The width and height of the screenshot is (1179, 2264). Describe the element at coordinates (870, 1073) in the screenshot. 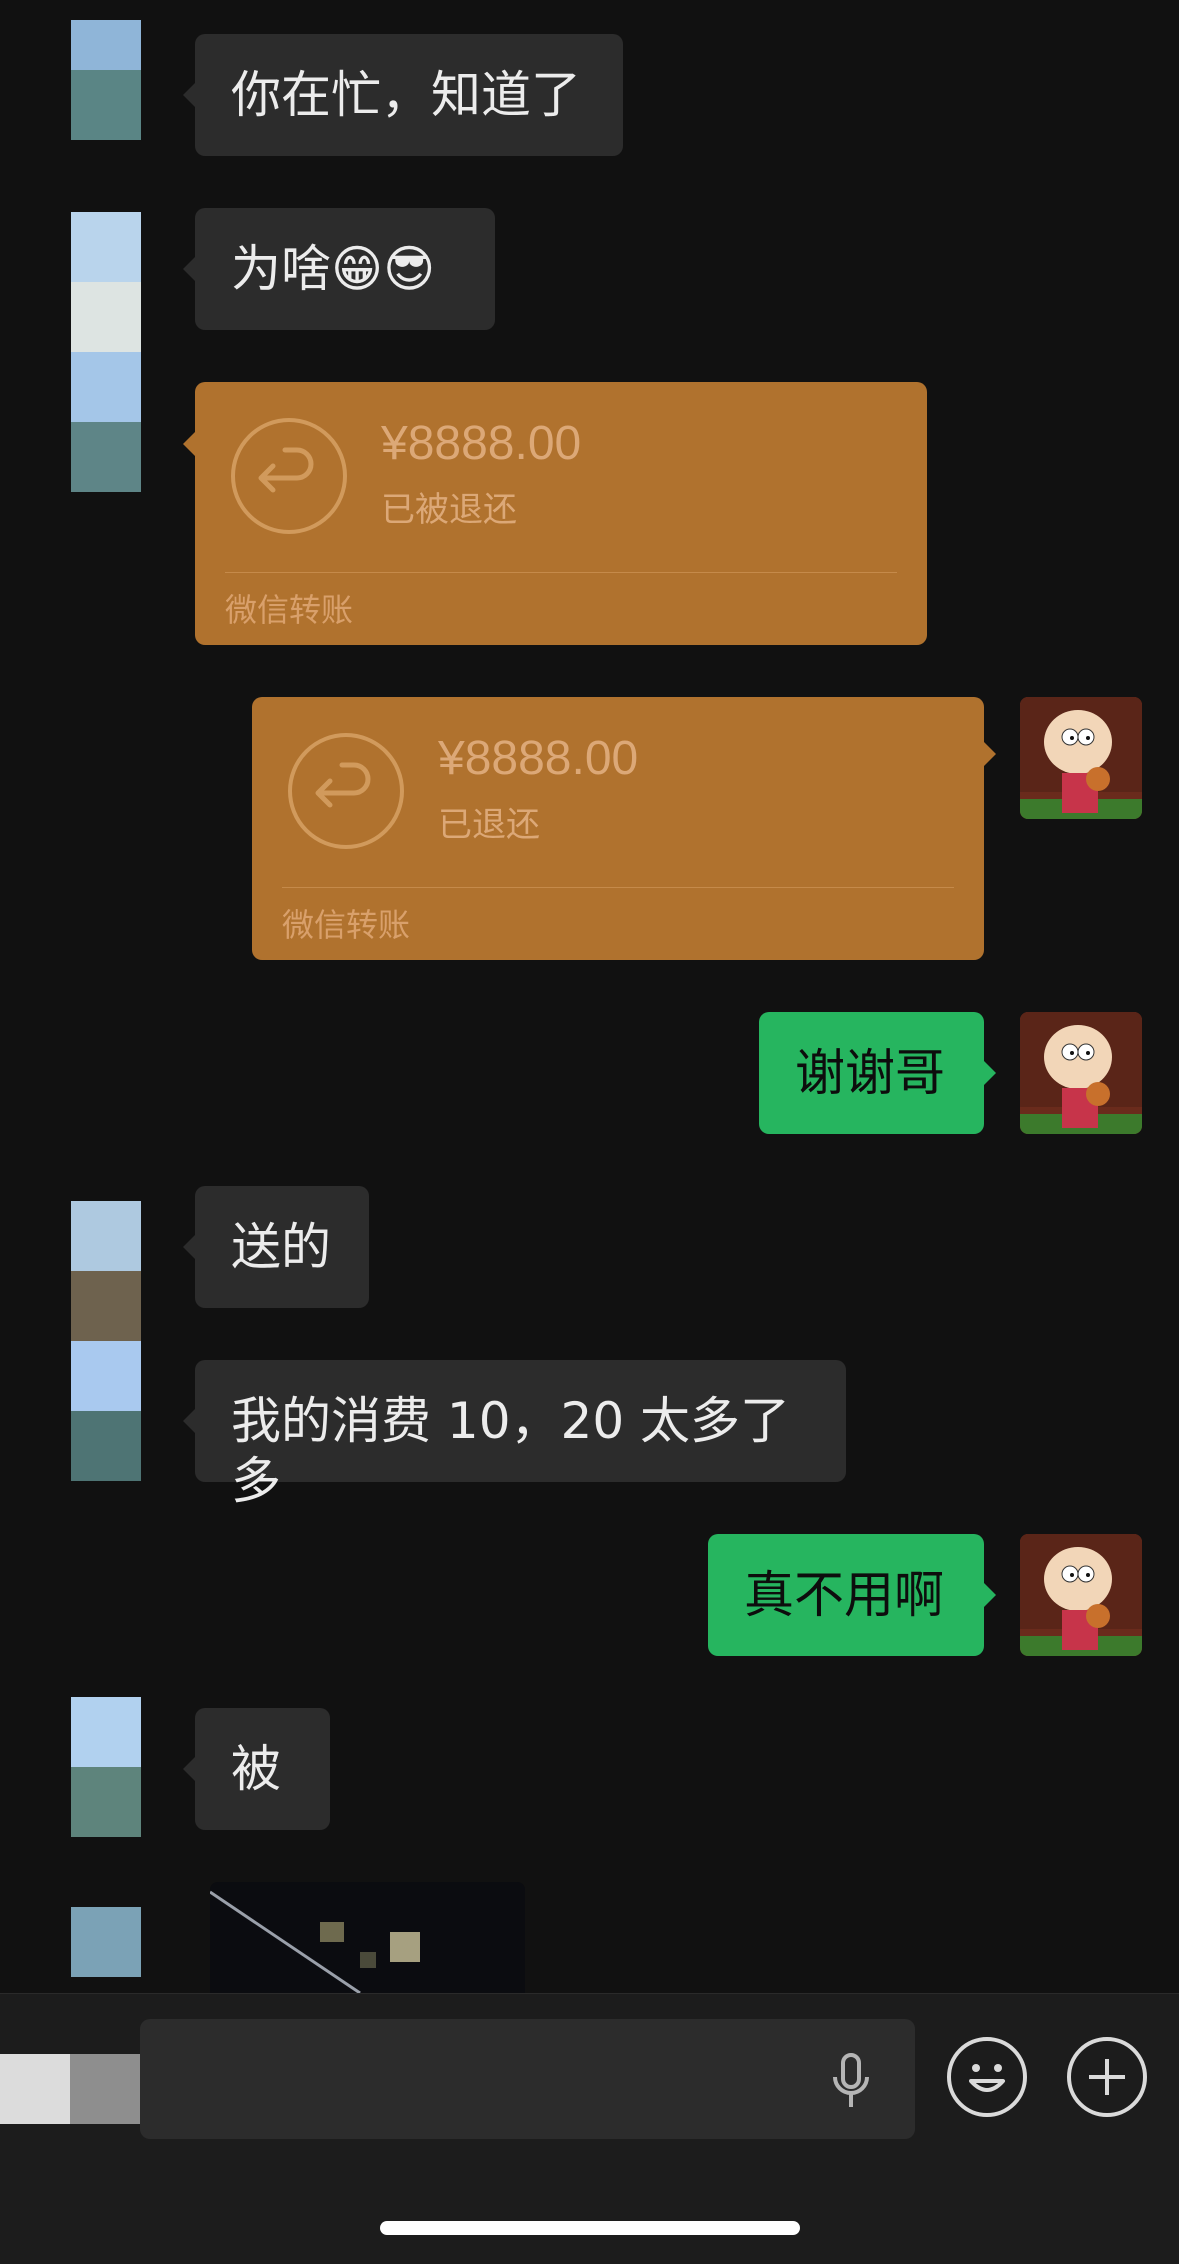

I see `message-text: 谢谢哥` at that location.